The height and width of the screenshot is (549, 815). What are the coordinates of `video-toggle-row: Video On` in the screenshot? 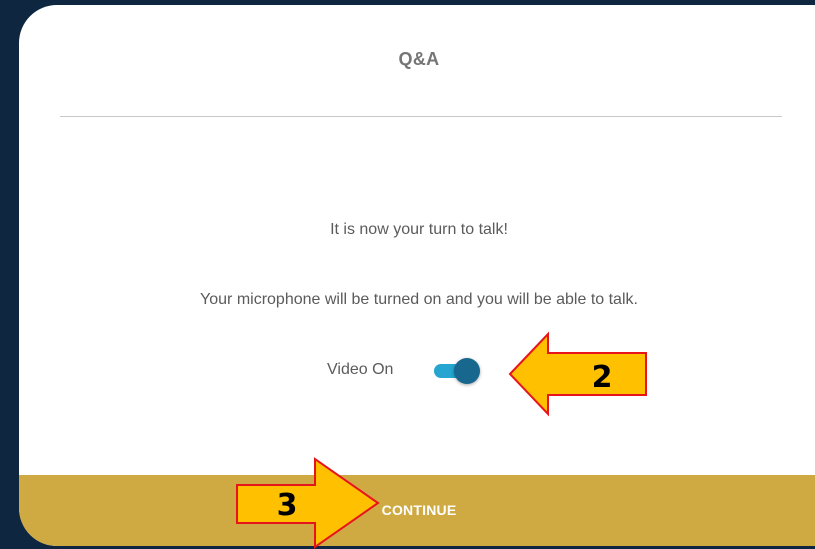 It's located at (417, 371).